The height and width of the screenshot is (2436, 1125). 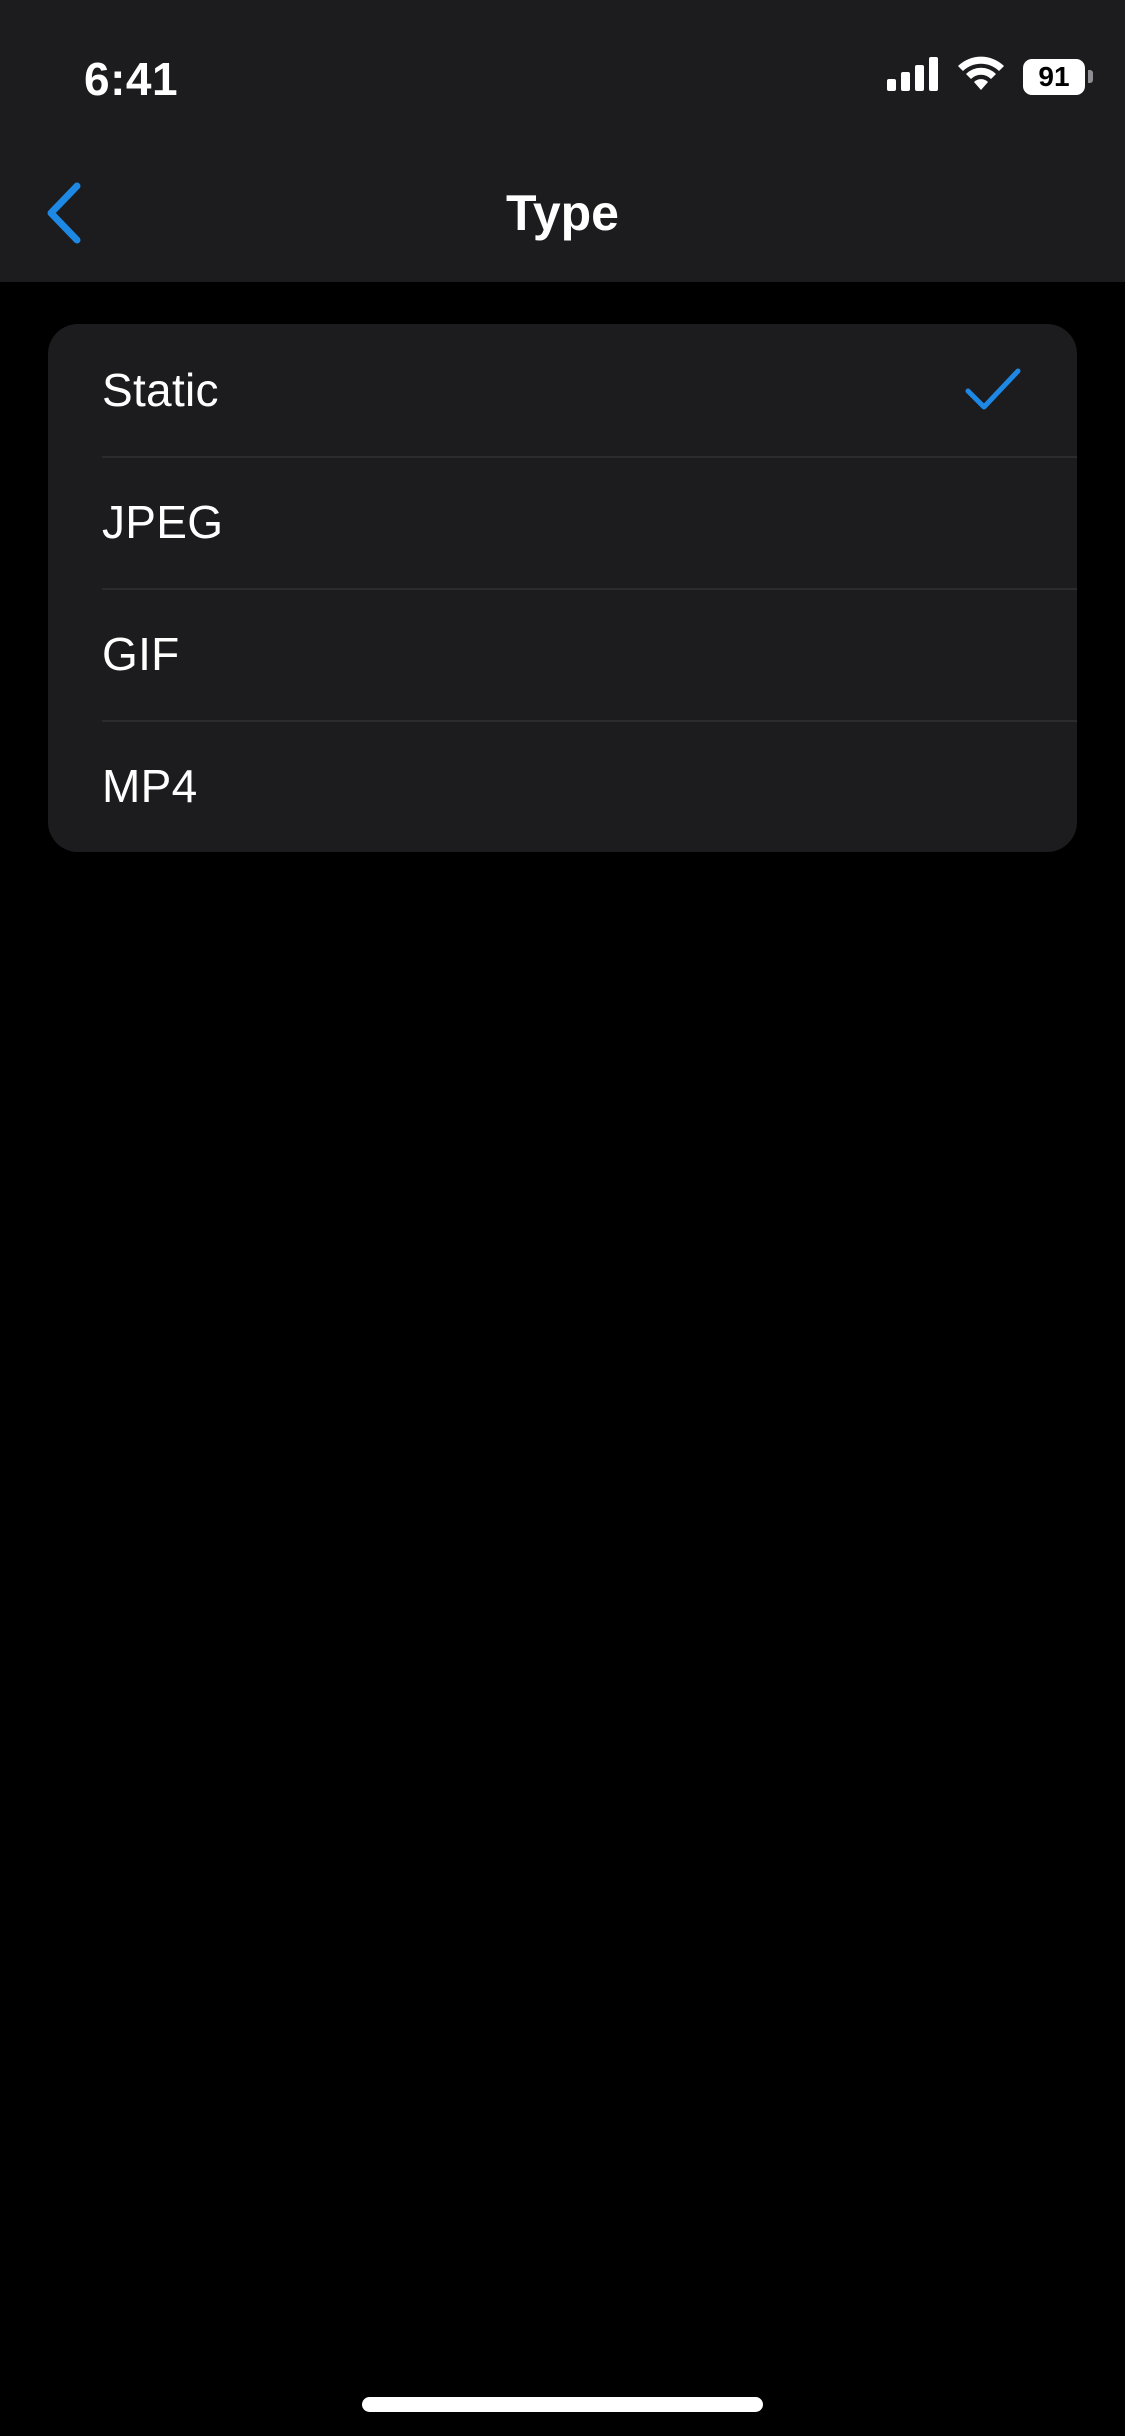 I want to click on battery-icon: 91, so click(x=1058, y=76).